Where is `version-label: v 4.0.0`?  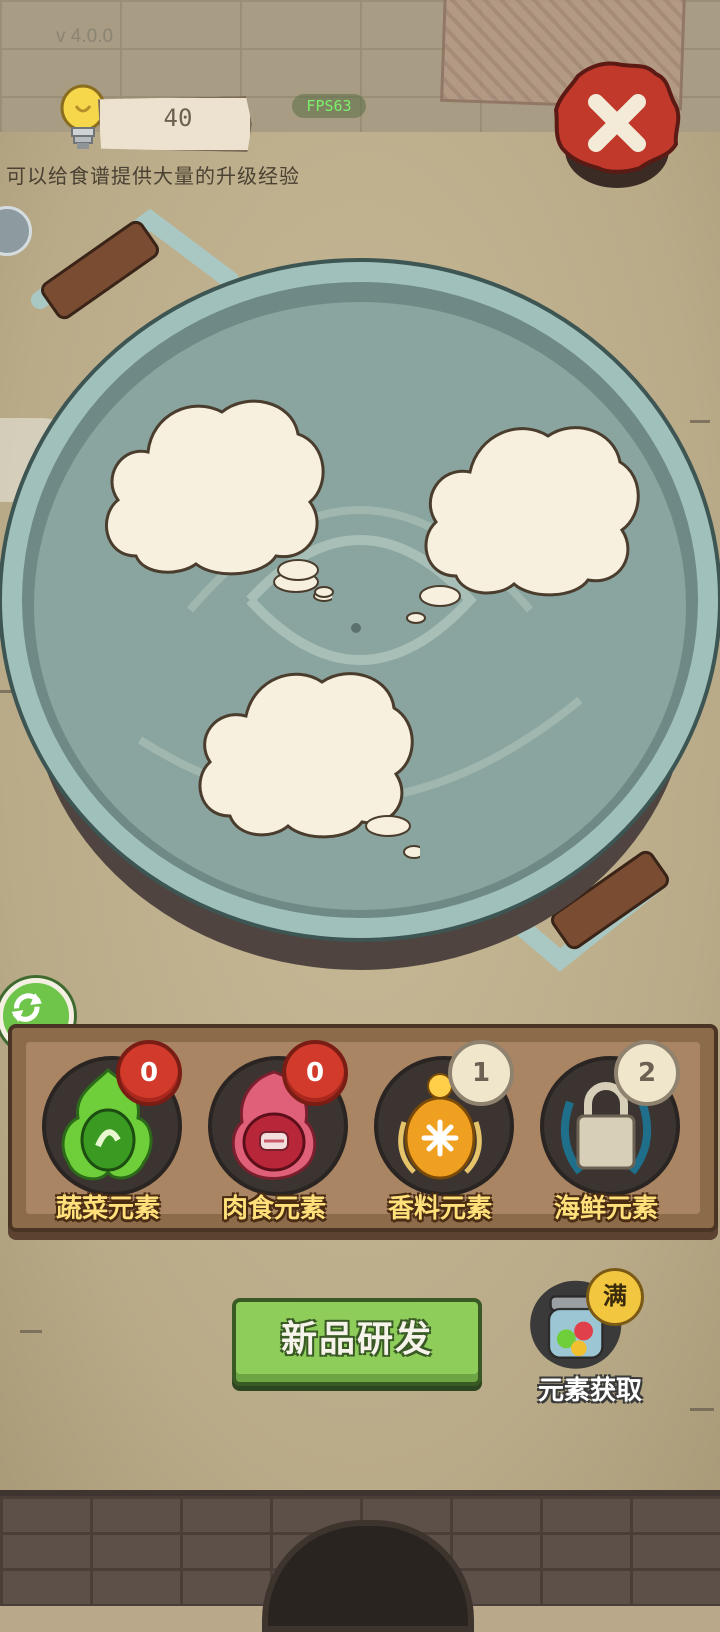 version-label: v 4.0.0 is located at coordinates (85, 36).